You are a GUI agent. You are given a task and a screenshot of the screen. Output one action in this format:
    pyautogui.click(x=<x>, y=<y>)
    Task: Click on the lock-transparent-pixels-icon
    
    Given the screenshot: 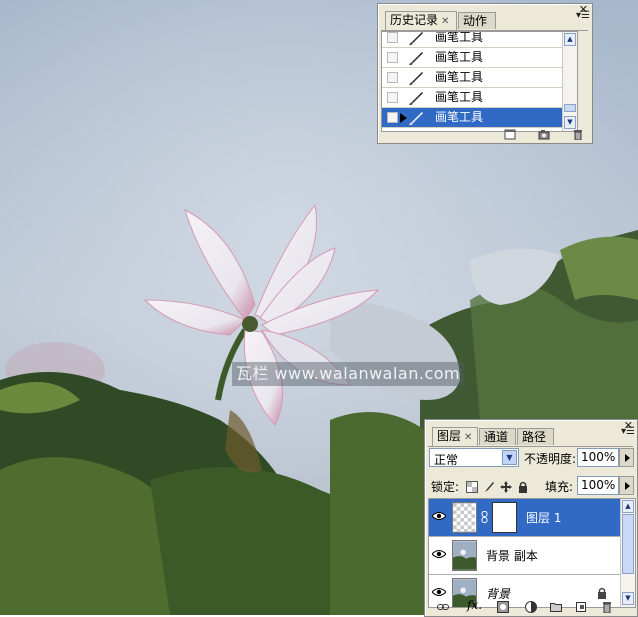 What is the action you would take?
    pyautogui.click(x=472, y=487)
    